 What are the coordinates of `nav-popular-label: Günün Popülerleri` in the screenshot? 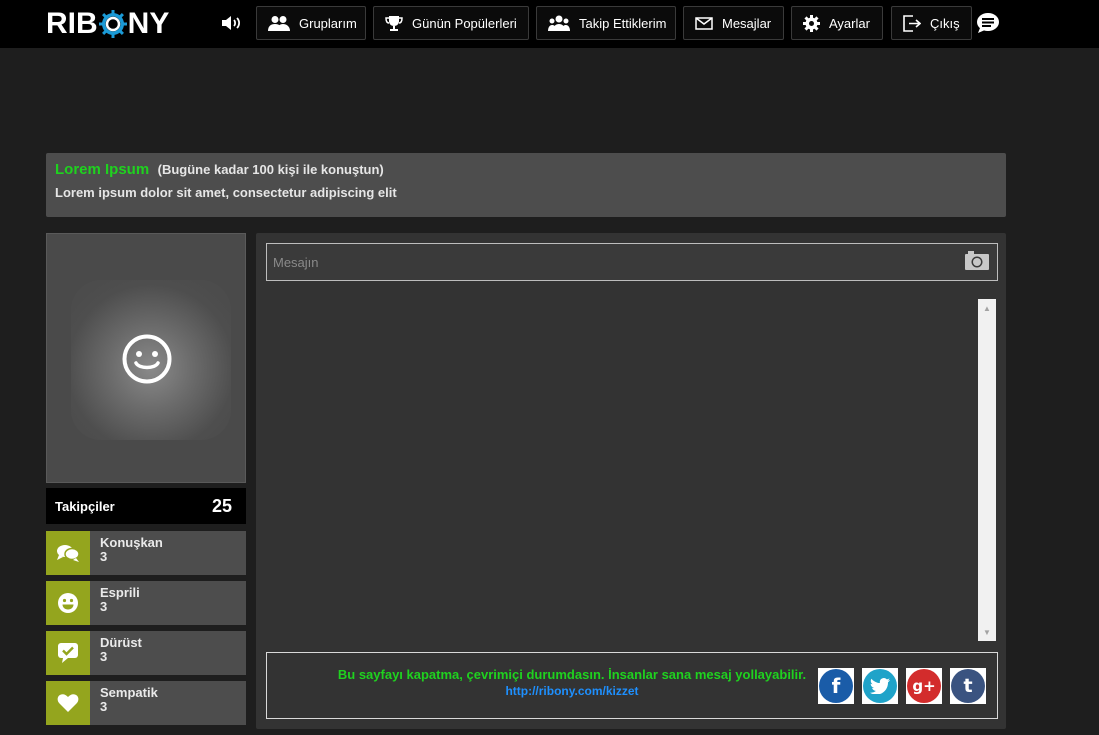 It's located at (464, 23).